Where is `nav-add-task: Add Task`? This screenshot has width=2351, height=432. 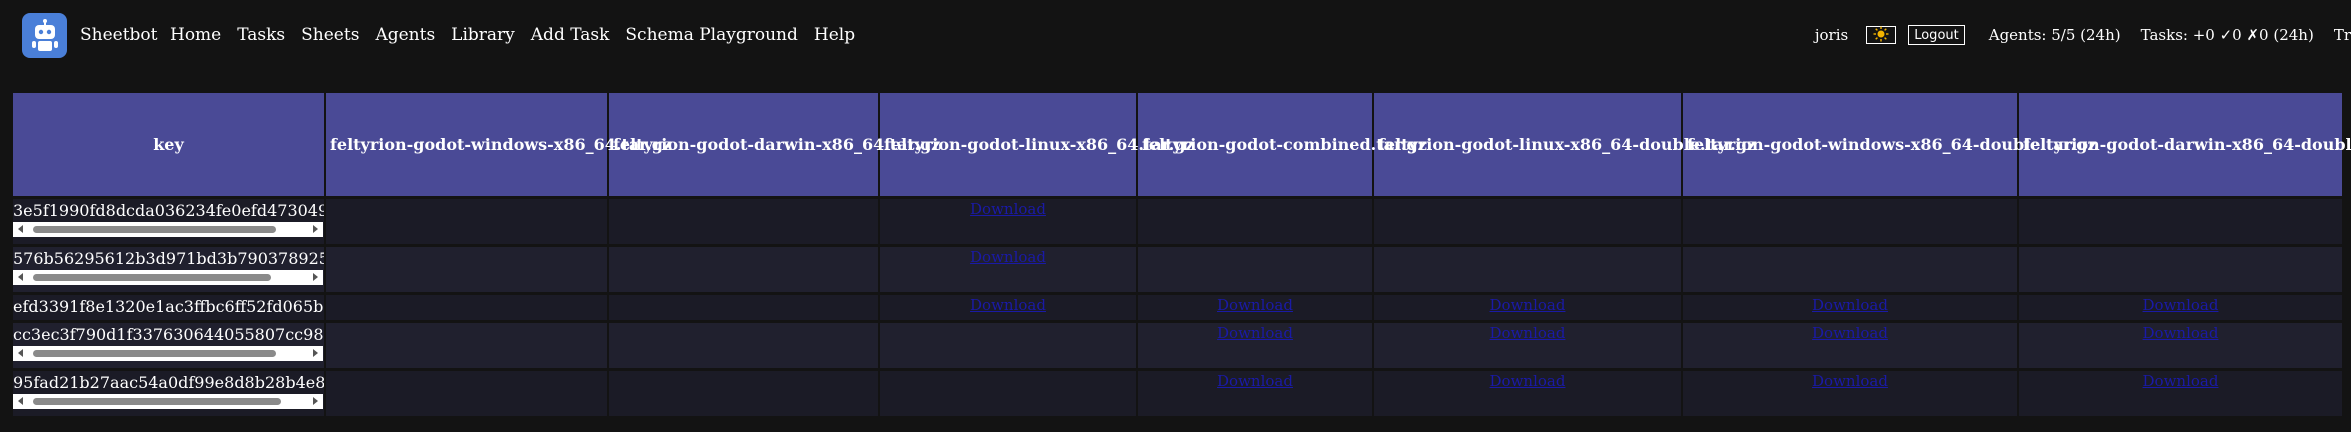 nav-add-task: Add Task is located at coordinates (570, 35).